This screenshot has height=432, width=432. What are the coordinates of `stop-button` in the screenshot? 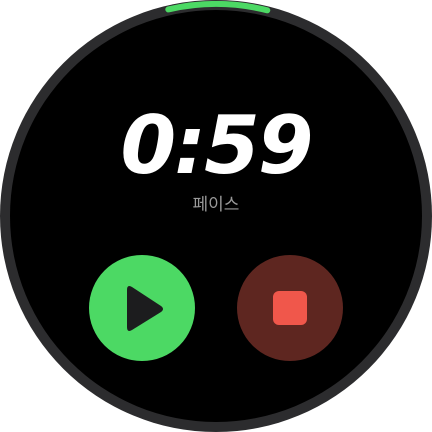 It's located at (290, 308).